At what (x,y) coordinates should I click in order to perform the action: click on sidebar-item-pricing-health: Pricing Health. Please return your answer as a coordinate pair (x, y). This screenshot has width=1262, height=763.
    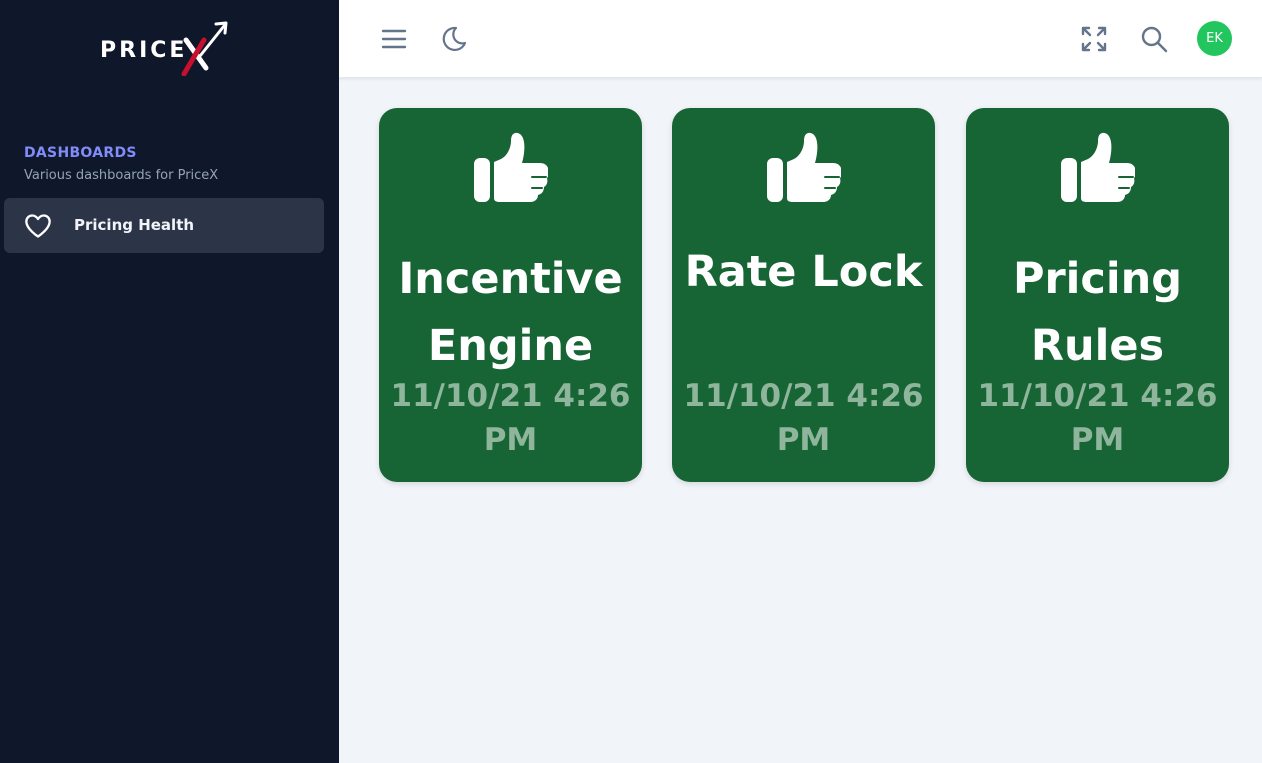
    Looking at the image, I should click on (164, 225).